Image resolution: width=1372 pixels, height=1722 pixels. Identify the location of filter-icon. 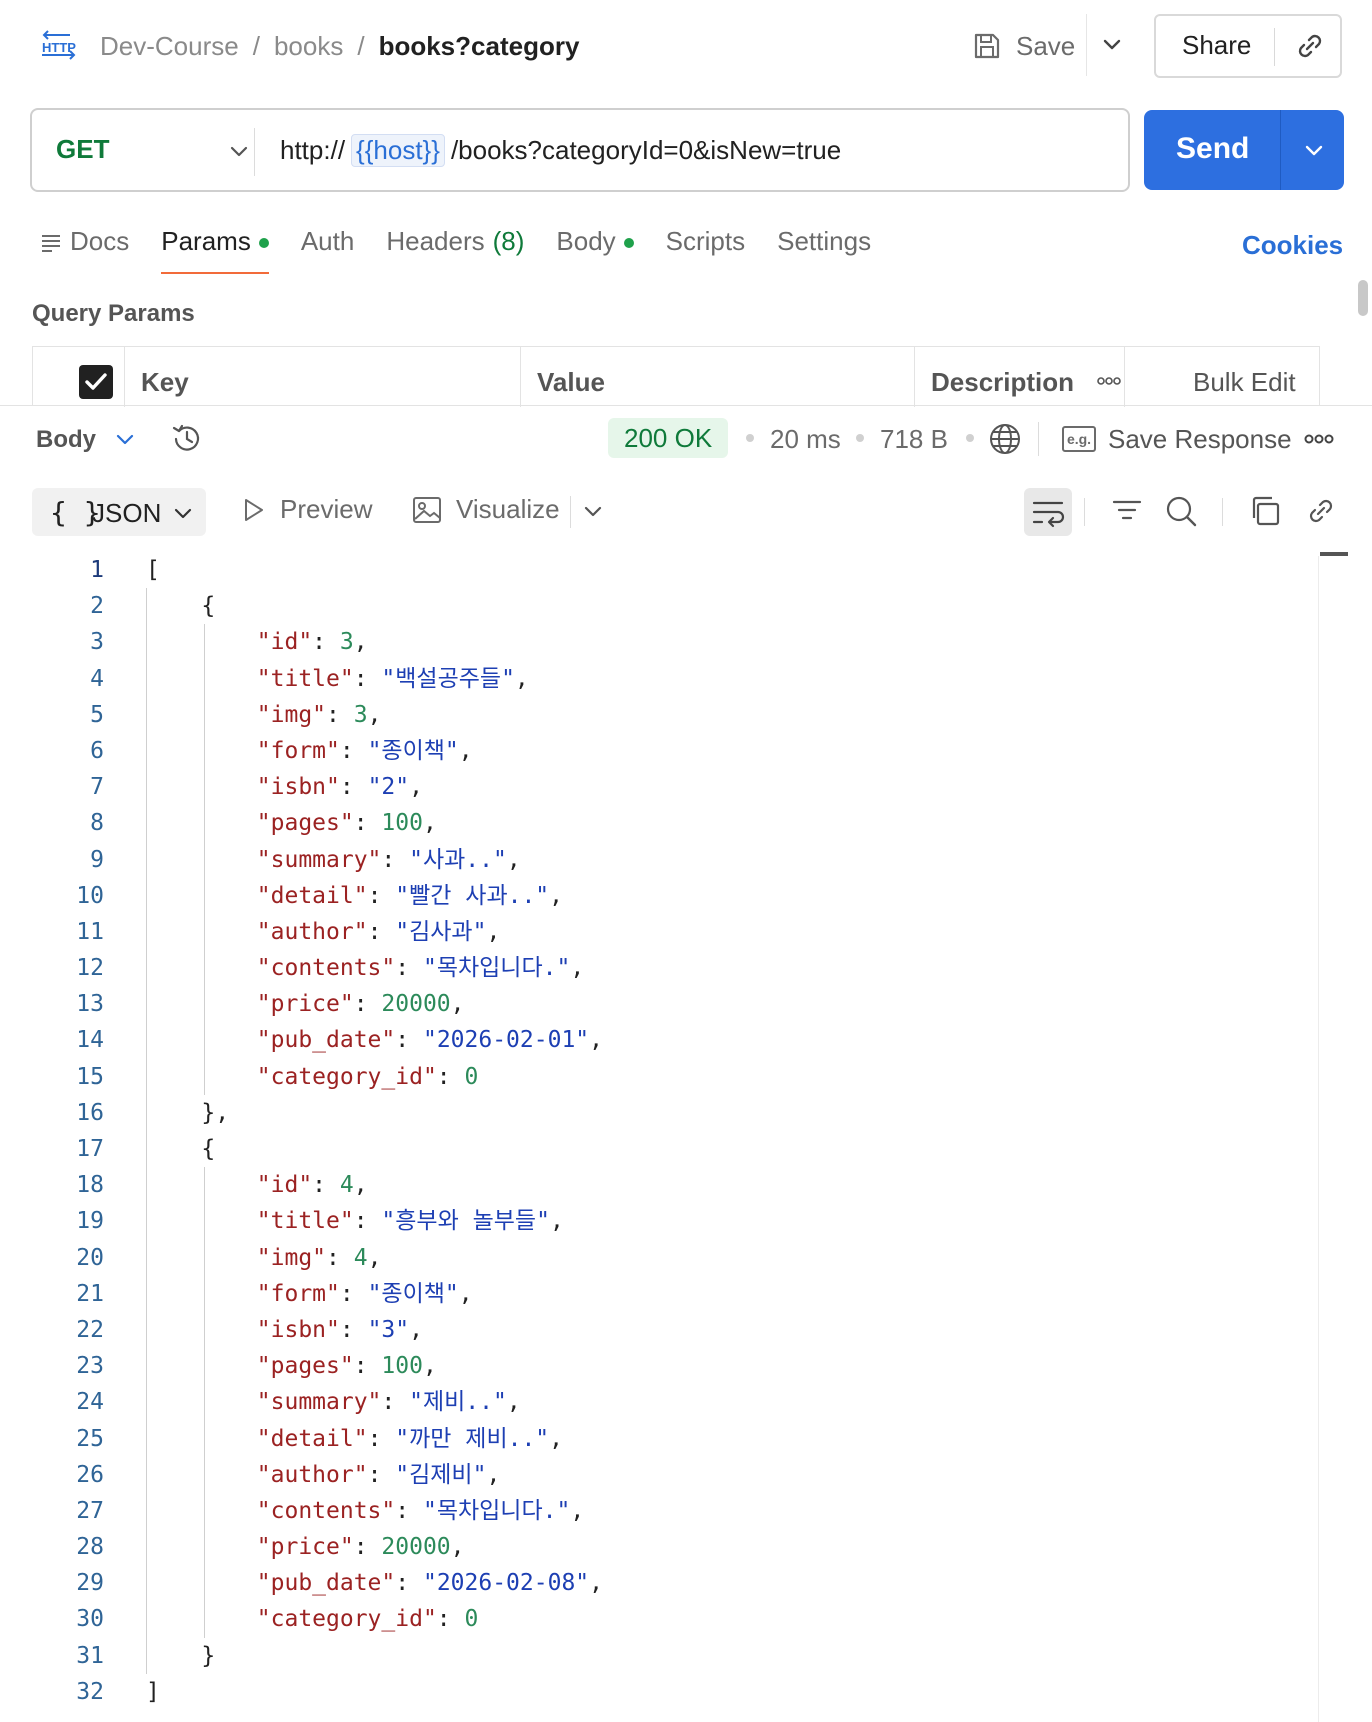
(1127, 511).